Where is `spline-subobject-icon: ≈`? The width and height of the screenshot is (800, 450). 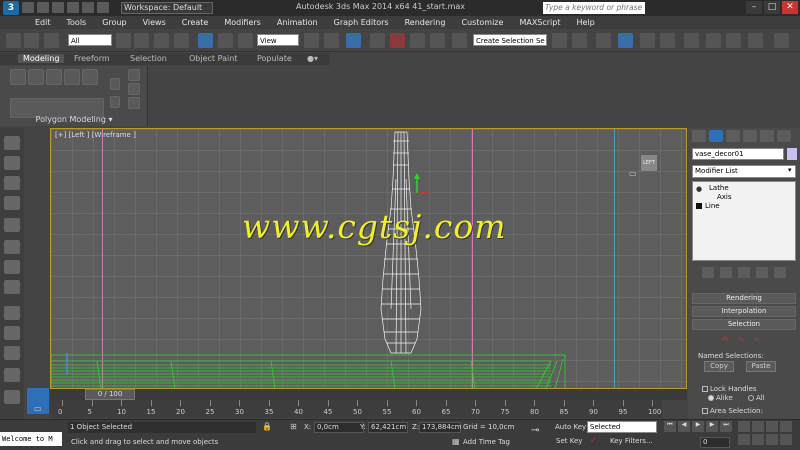
spline-subobject-icon: ≈ is located at coordinates (757, 339).